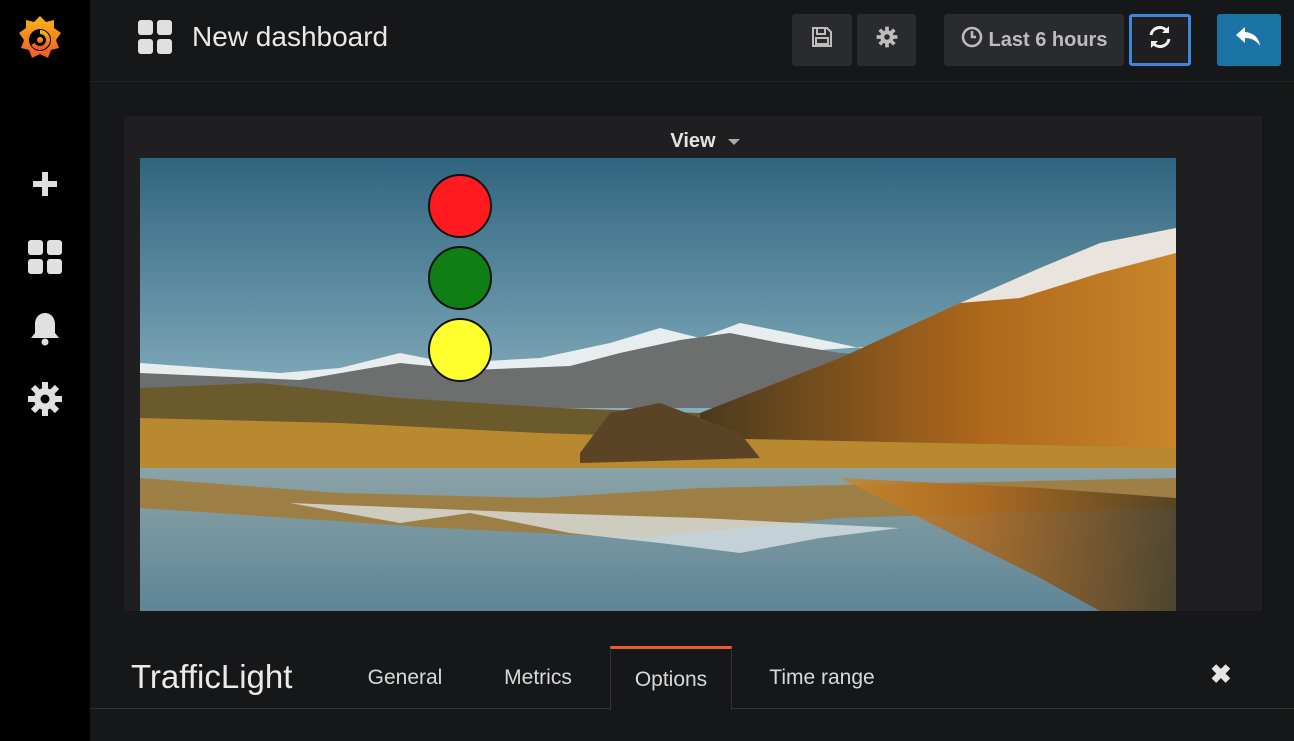 The height and width of the screenshot is (741, 1294). I want to click on bell-icon, so click(45, 328).